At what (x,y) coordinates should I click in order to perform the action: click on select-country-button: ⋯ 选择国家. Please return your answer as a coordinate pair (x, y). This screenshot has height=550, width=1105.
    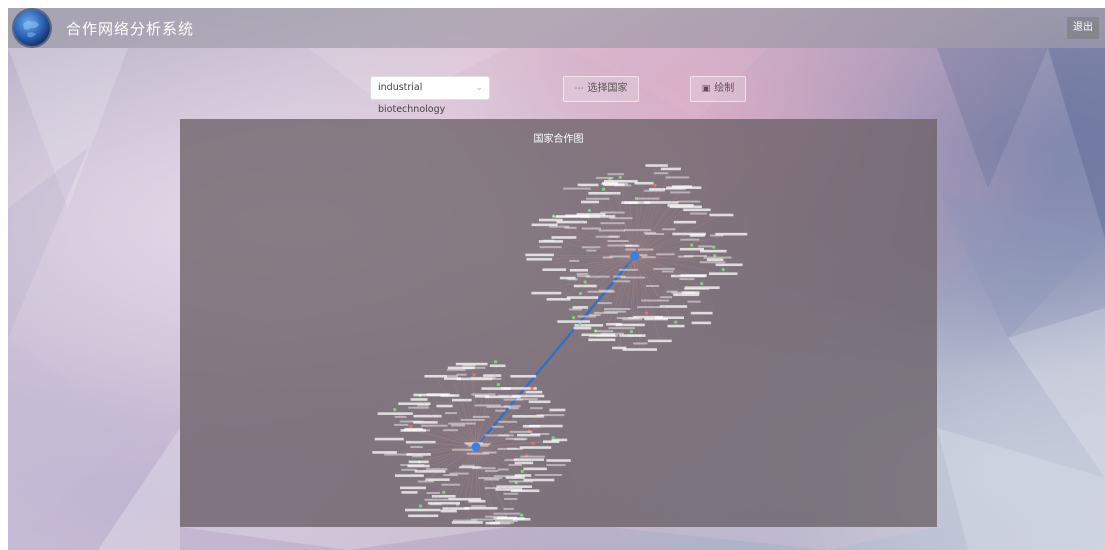
    Looking at the image, I should click on (601, 89).